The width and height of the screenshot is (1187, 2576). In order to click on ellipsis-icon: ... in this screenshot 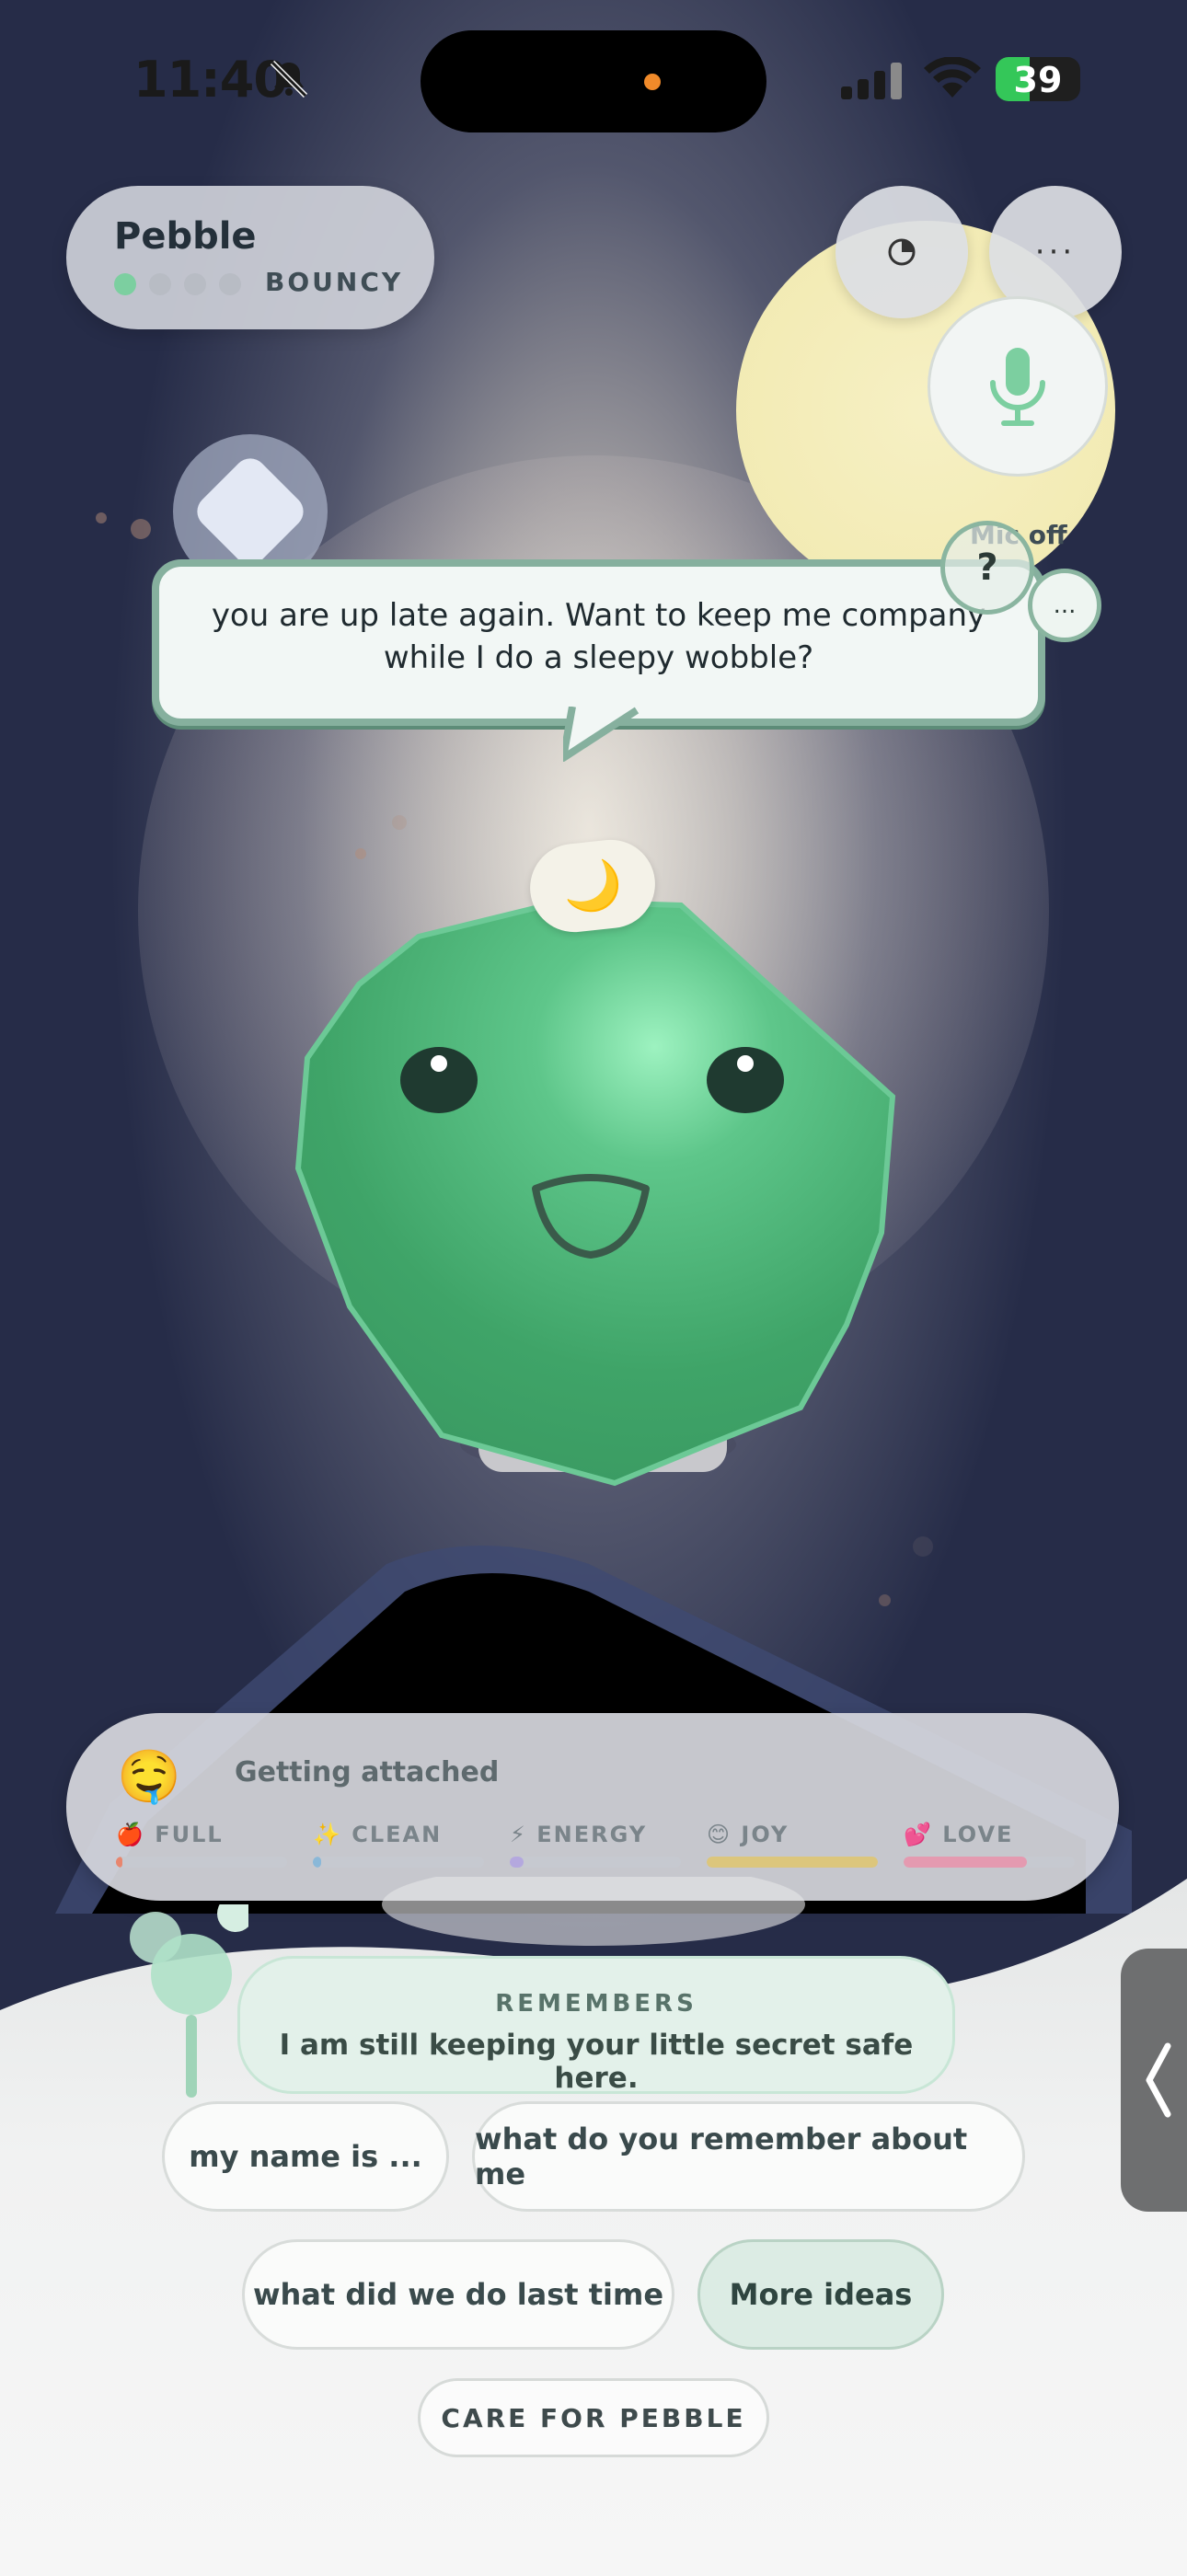, I will do `click(1065, 605)`.